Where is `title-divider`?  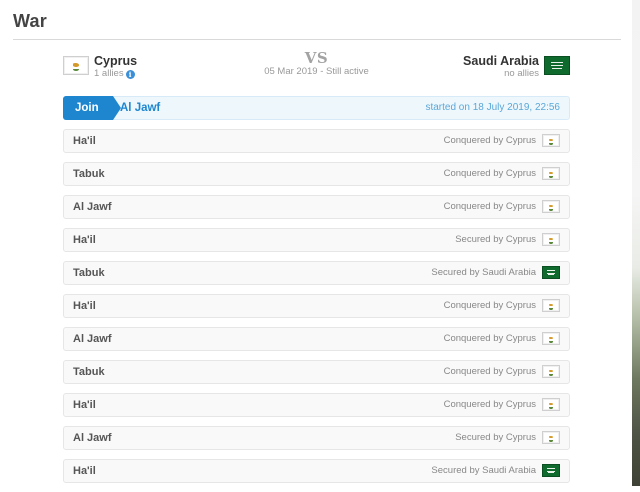 title-divider is located at coordinates (317, 39).